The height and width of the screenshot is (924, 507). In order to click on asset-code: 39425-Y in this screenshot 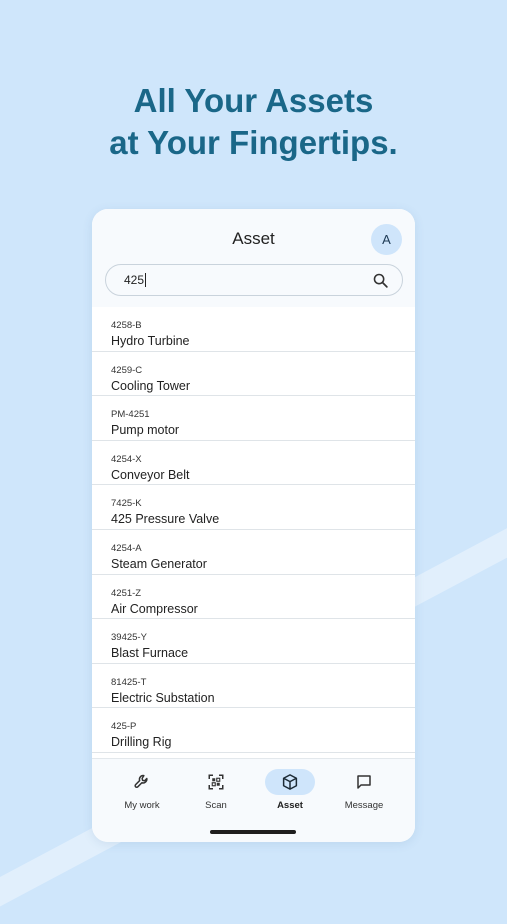, I will do `click(129, 638)`.